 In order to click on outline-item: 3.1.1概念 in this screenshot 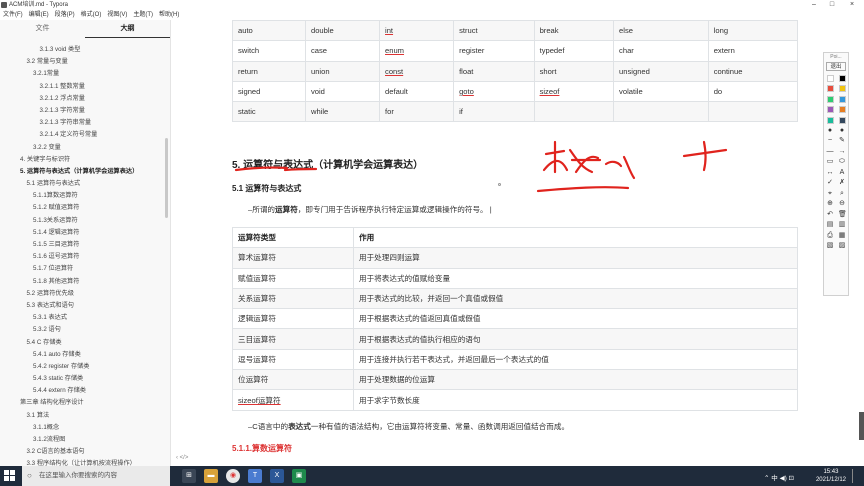, I will do `click(85, 428)`.